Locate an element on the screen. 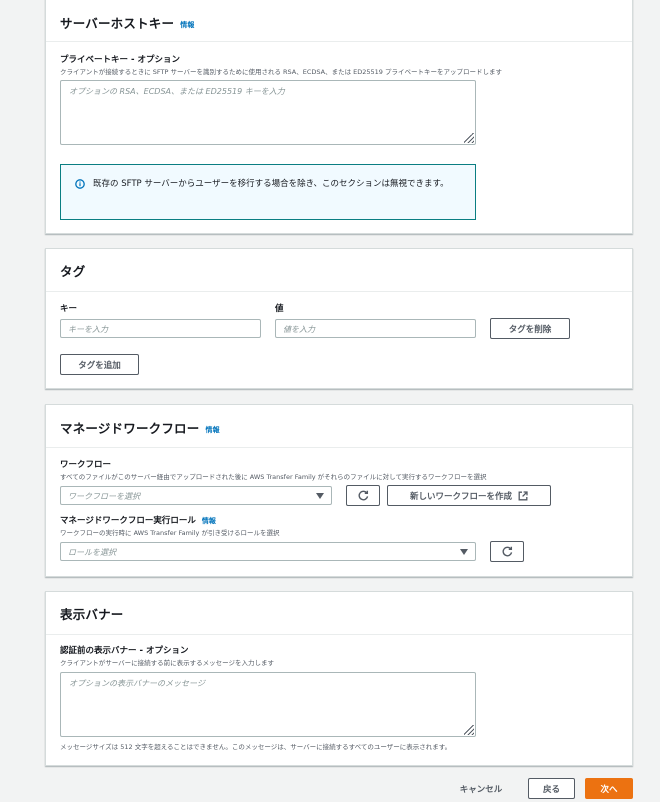 Image resolution: width=660 pixels, height=802 pixels. add-tag-button: タグを追加 is located at coordinates (99, 364).